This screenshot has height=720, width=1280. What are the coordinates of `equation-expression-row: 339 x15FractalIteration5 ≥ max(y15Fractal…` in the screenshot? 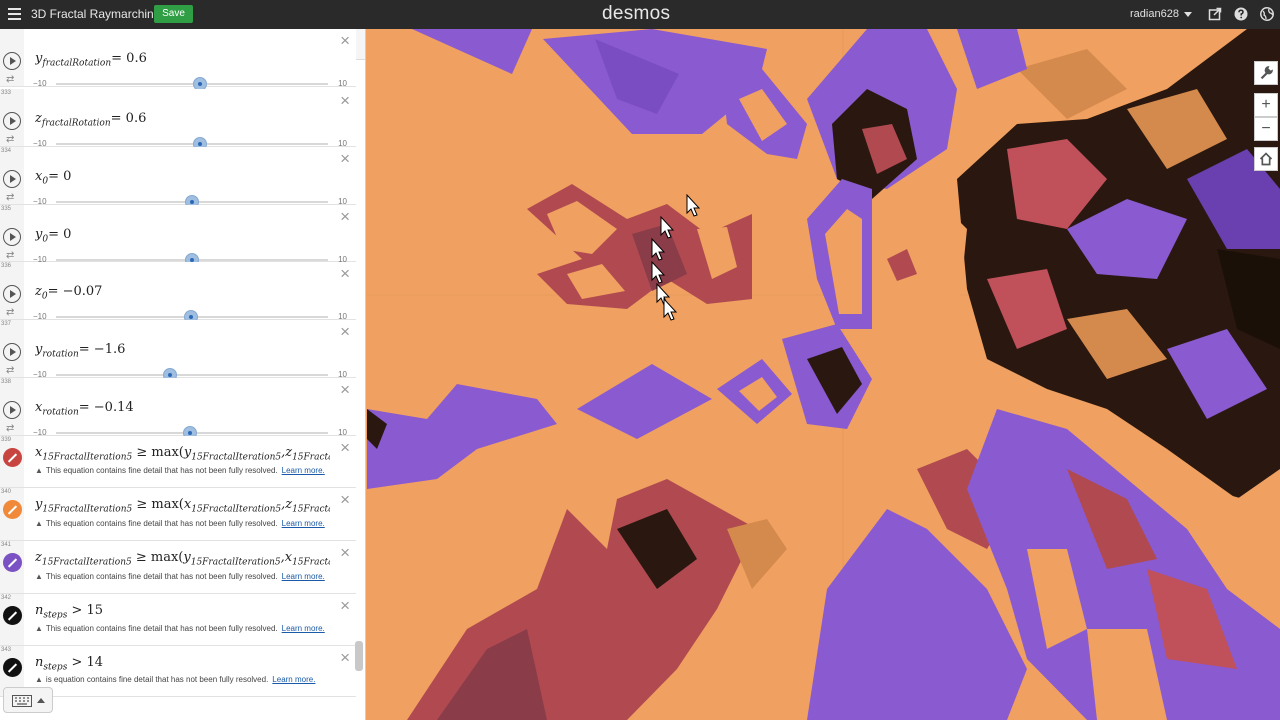 It's located at (178, 462).